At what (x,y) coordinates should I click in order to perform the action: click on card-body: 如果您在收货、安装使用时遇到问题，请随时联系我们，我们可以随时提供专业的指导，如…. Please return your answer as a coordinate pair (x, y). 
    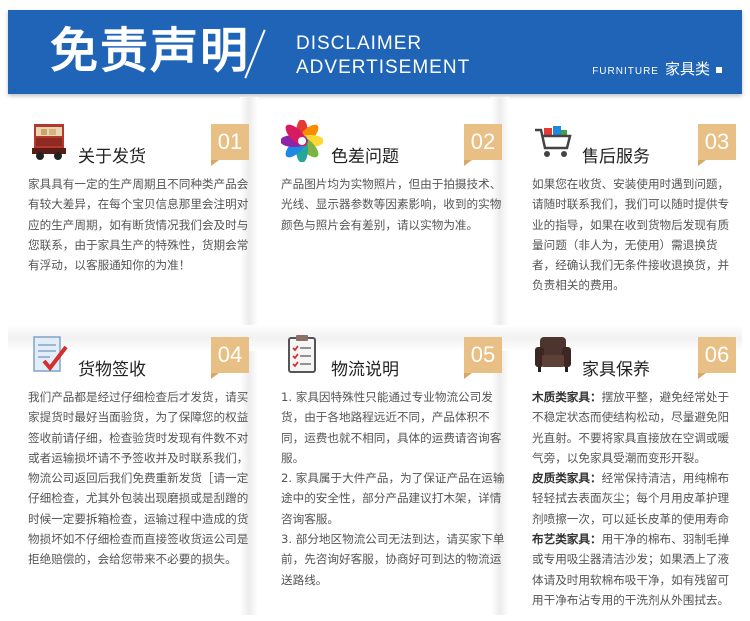
    Looking at the image, I should click on (636, 235).